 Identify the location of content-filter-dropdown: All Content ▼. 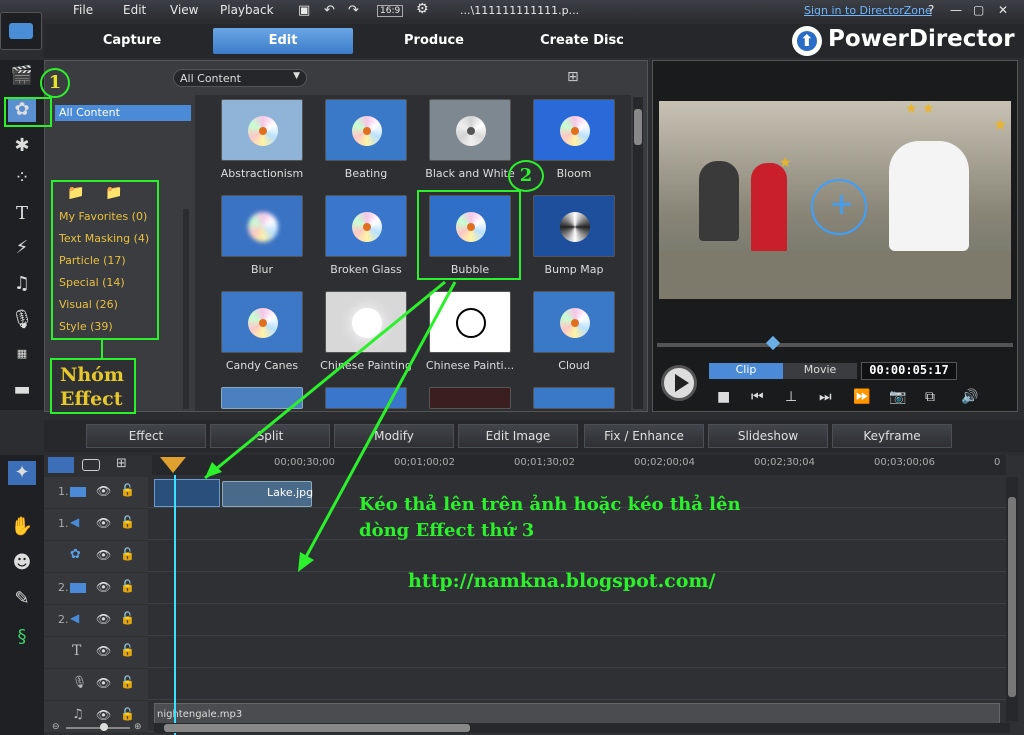
(240, 78).